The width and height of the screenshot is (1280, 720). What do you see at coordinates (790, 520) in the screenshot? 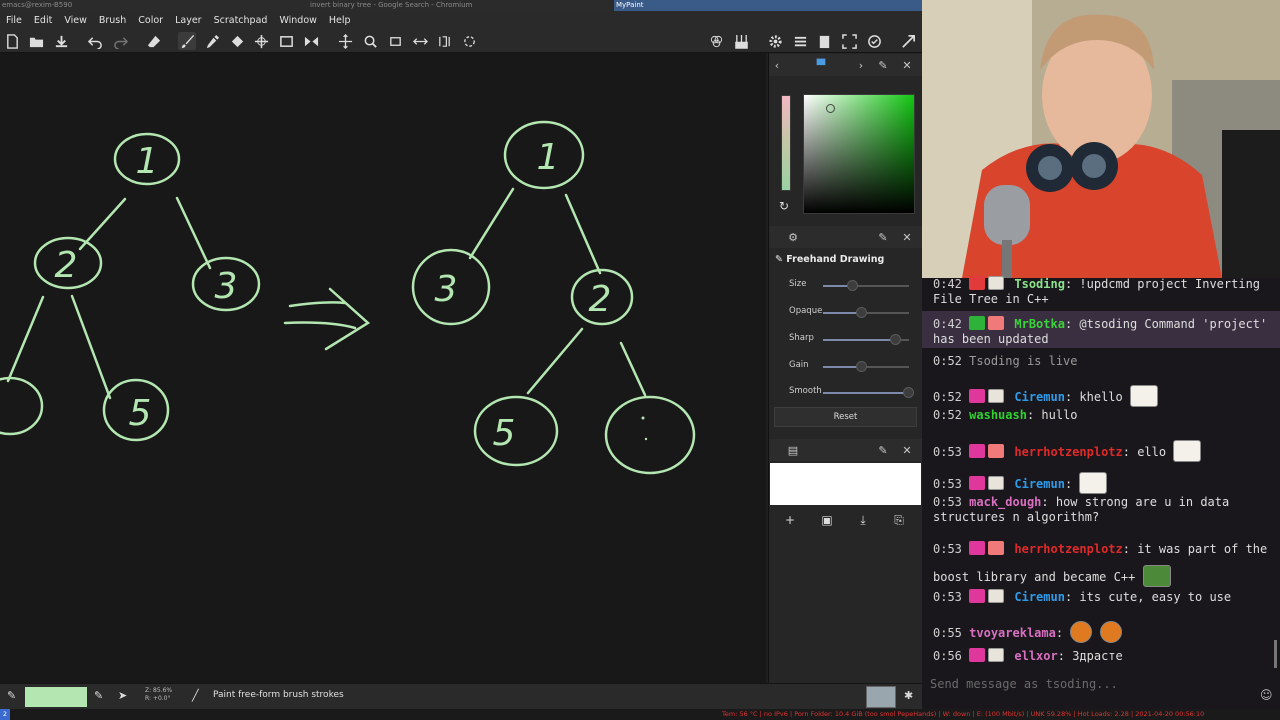
I see `add-layer-icon: +` at bounding box center [790, 520].